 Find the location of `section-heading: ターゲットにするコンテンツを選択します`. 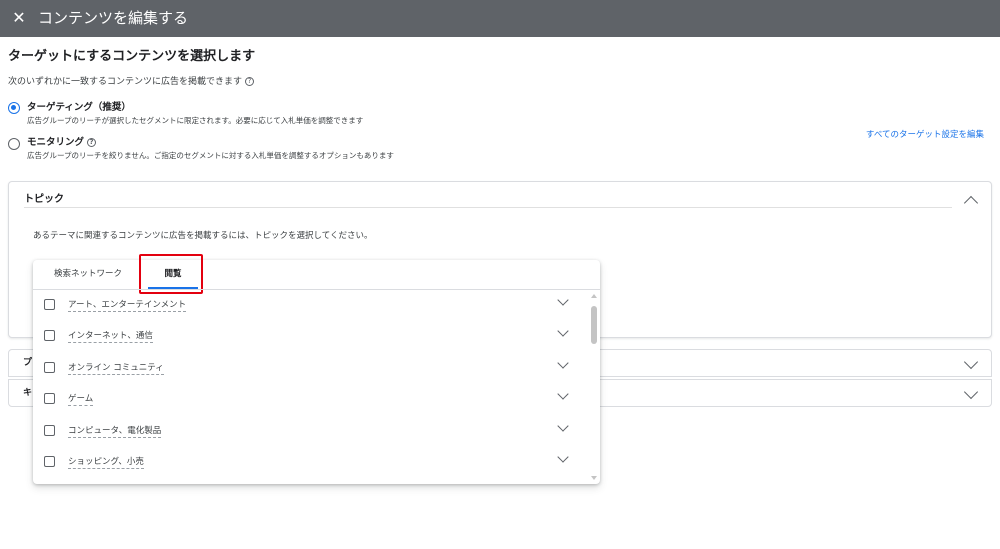

section-heading: ターゲットにするコンテンツを選択します is located at coordinates (132, 56).